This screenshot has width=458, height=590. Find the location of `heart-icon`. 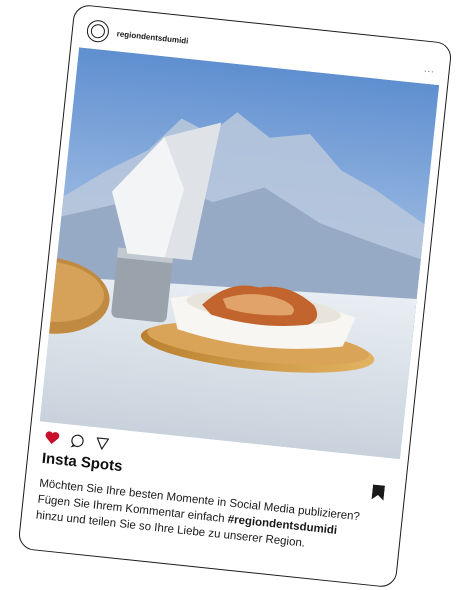

heart-icon is located at coordinates (52, 438).